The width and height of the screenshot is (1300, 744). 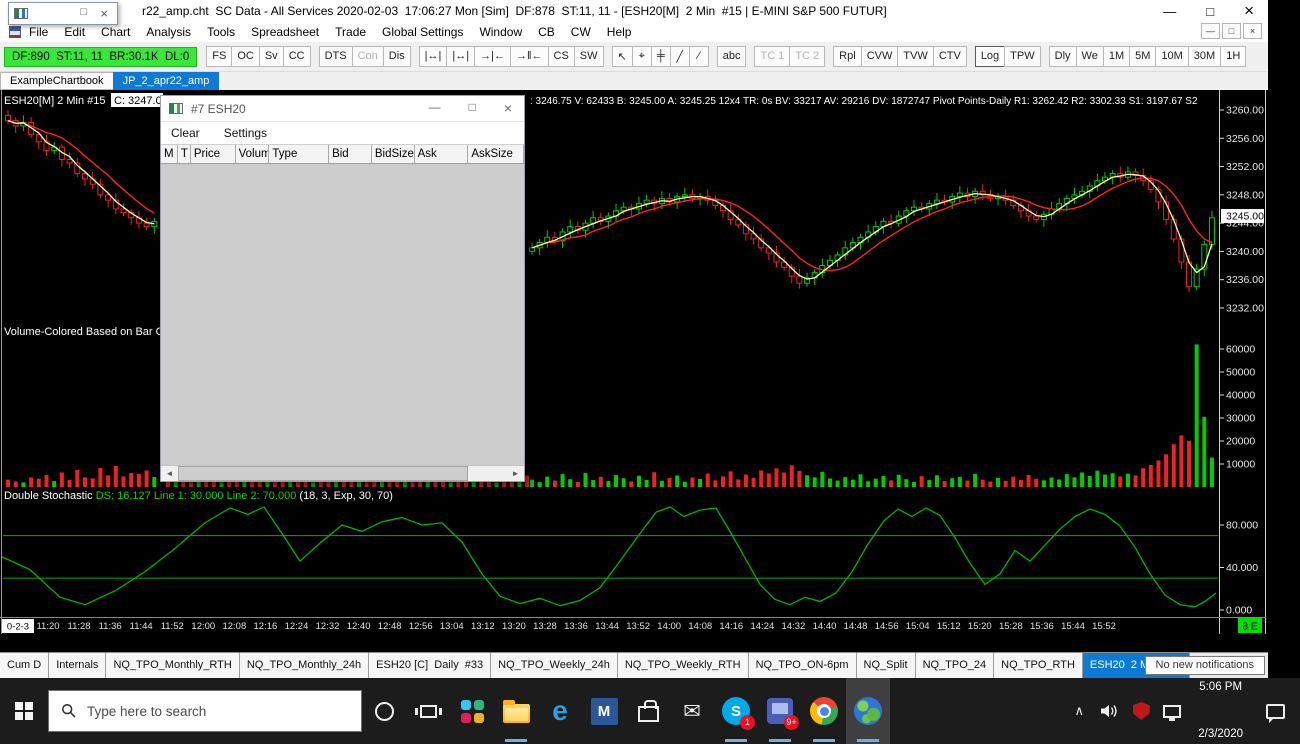 What do you see at coordinates (169, 473) in the screenshot?
I see `ts-scroll-left-button: ◄` at bounding box center [169, 473].